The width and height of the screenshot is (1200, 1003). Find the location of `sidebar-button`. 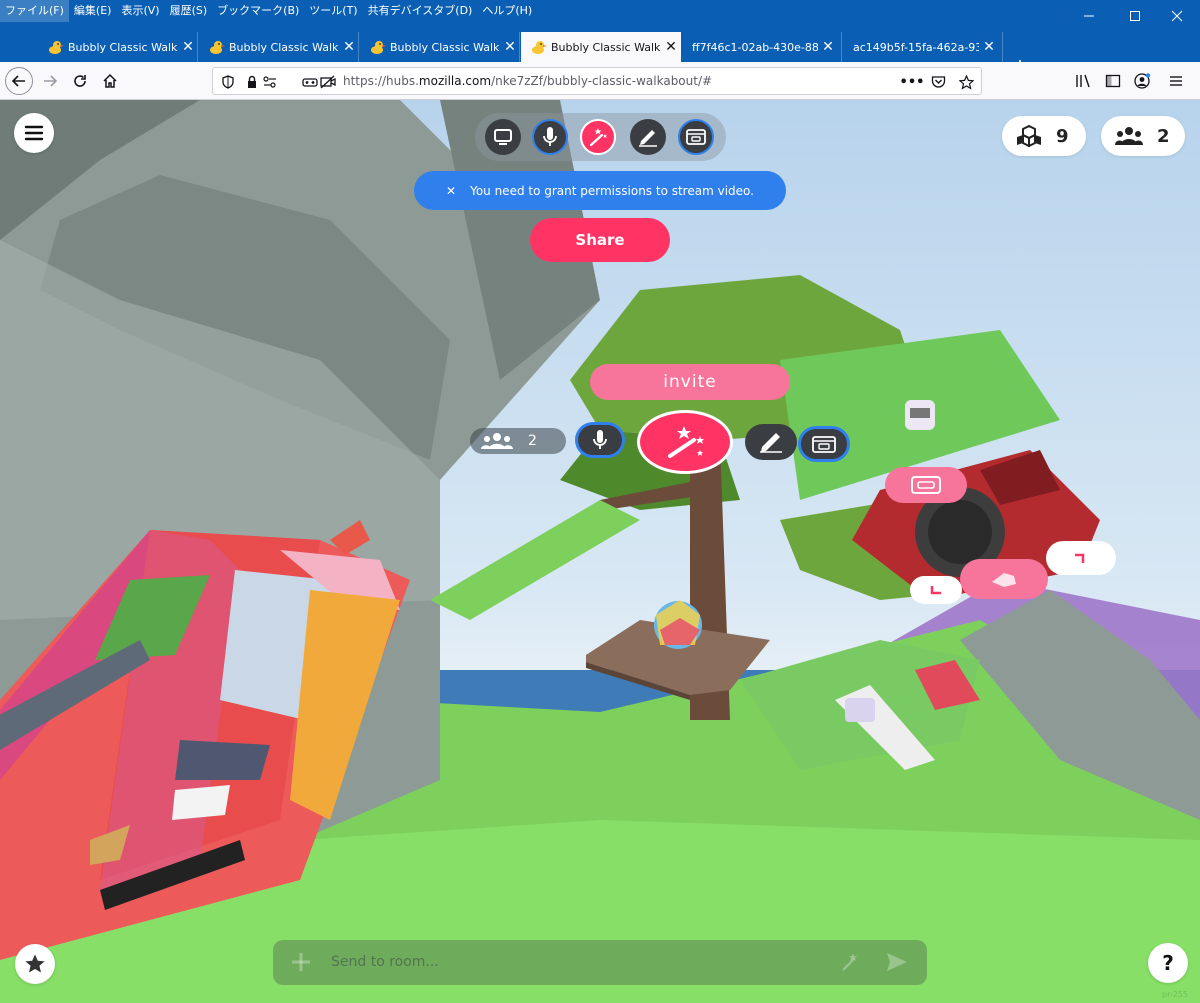

sidebar-button is located at coordinates (1113, 81).